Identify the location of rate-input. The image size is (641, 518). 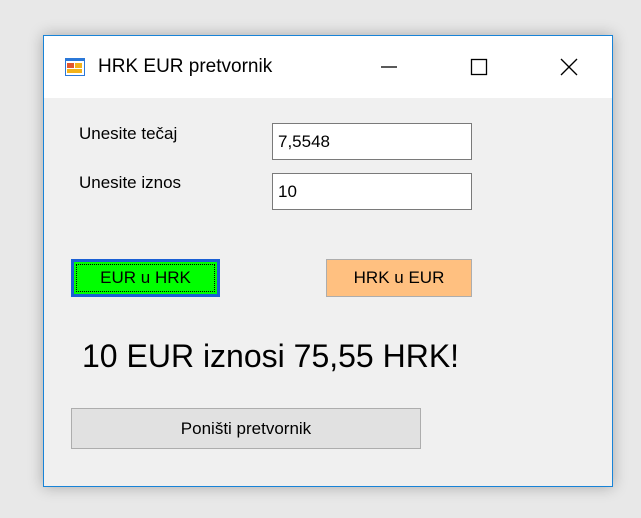
(372, 141).